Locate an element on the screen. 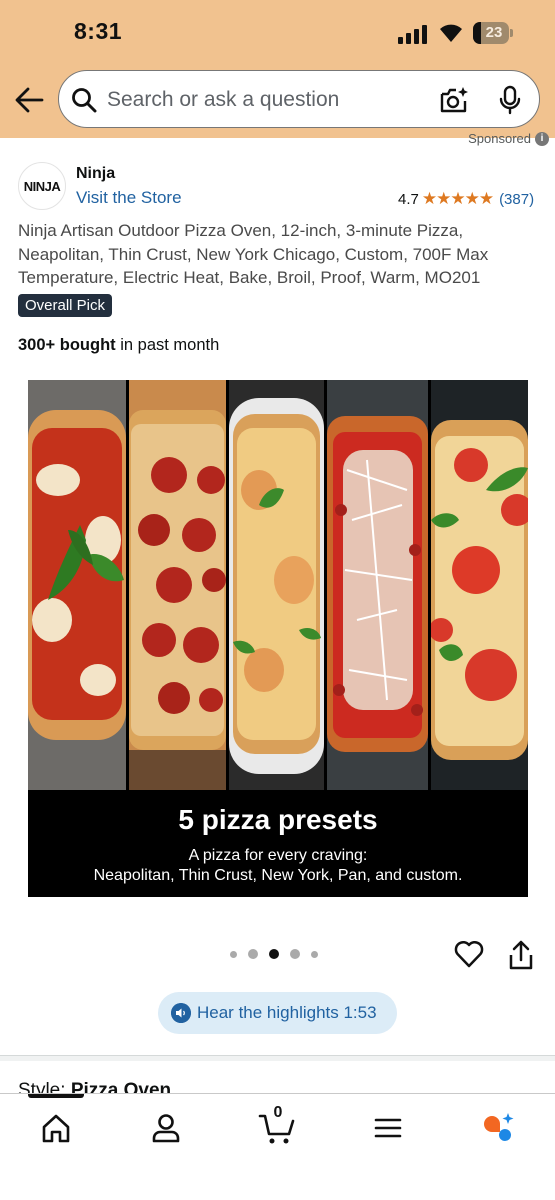 The width and height of the screenshot is (555, 1200). brand-logo: NINJA is located at coordinates (42, 186).